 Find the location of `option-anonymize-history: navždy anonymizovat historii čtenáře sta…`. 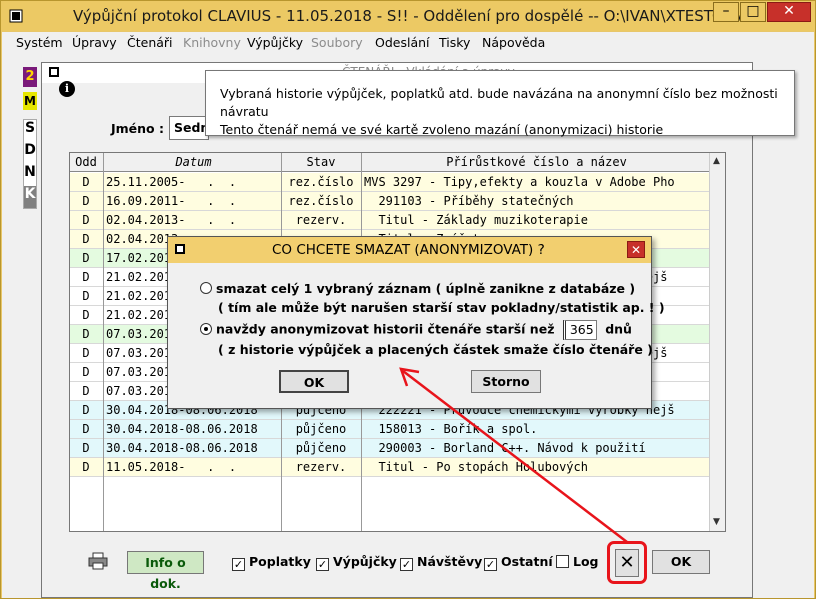

option-anonymize-history: navždy anonymizovat historii čtenáře sta… is located at coordinates (416, 330).